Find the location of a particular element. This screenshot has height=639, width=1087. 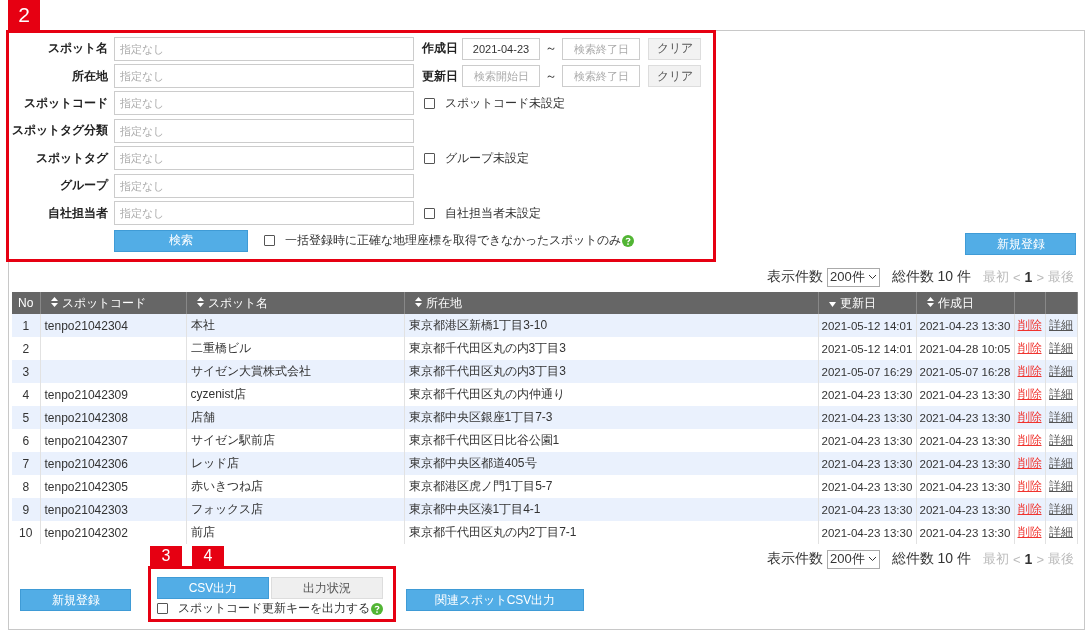

table-cell: tenpo21042303 is located at coordinates (113, 509).